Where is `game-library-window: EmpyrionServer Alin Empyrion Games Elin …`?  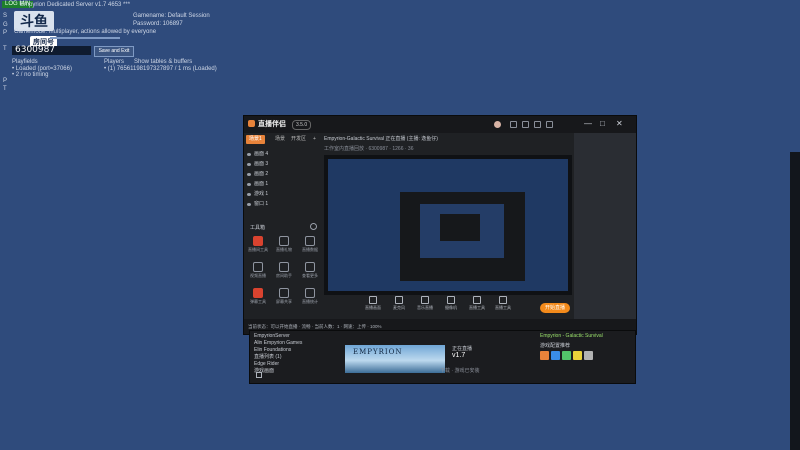 game-library-window: EmpyrionServer Alin Empyrion Games Elin … is located at coordinates (442, 357).